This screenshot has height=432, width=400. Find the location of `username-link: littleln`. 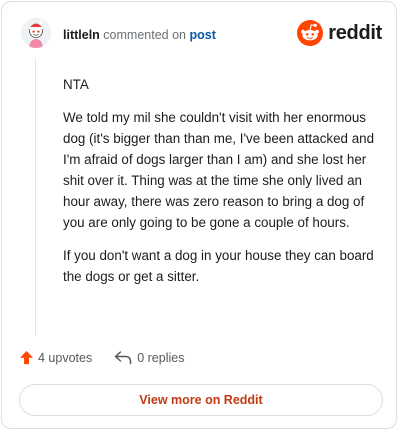

username-link: littleln is located at coordinates (81, 35).